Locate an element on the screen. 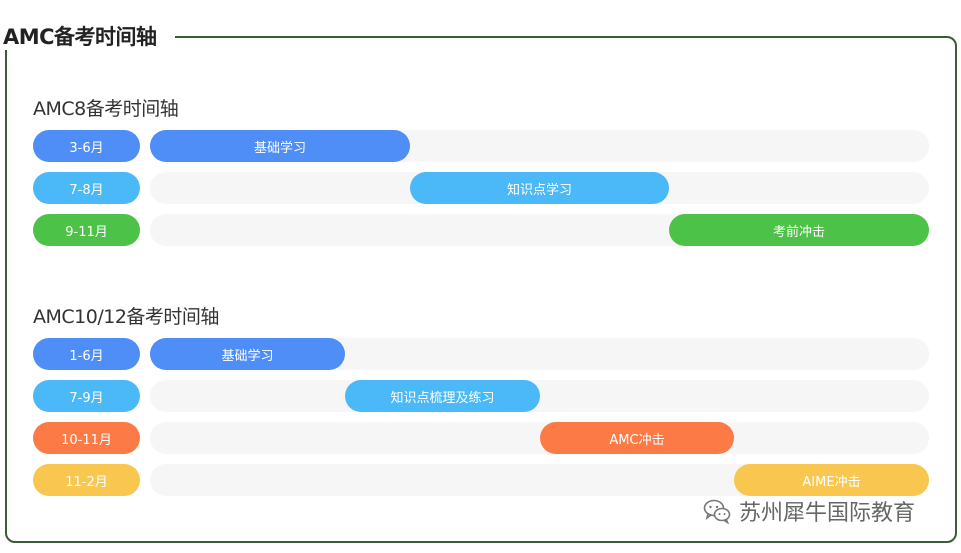 Image resolution: width=961 pixels, height=553 pixels. amc8-row-1: 3-6月 基础学习 is located at coordinates (481, 146).